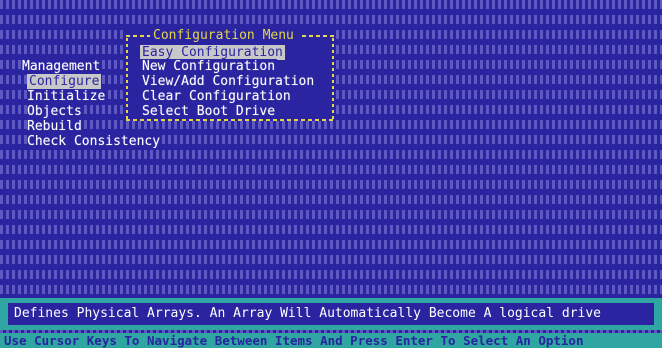 The image size is (662, 348). What do you see at coordinates (64, 81) in the screenshot?
I see `main-menu-item-configure: Configure` at bounding box center [64, 81].